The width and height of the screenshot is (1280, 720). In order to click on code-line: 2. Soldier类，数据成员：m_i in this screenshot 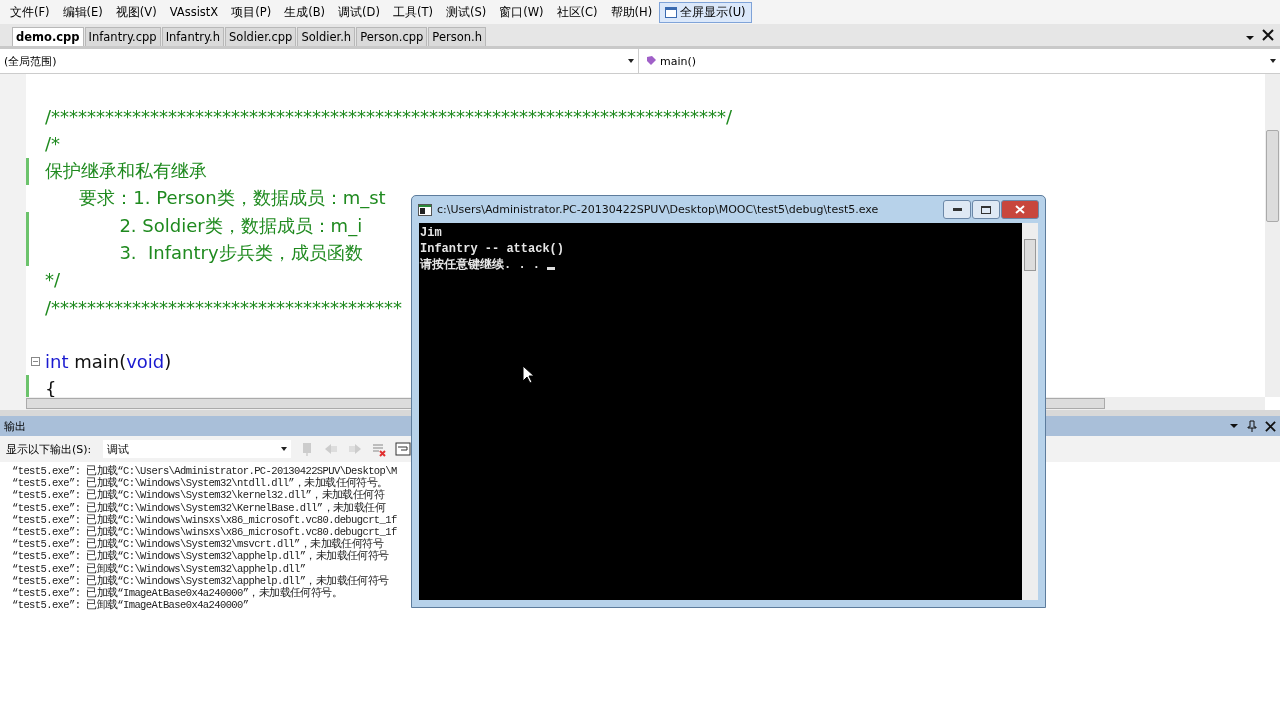, I will do `click(240, 225)`.